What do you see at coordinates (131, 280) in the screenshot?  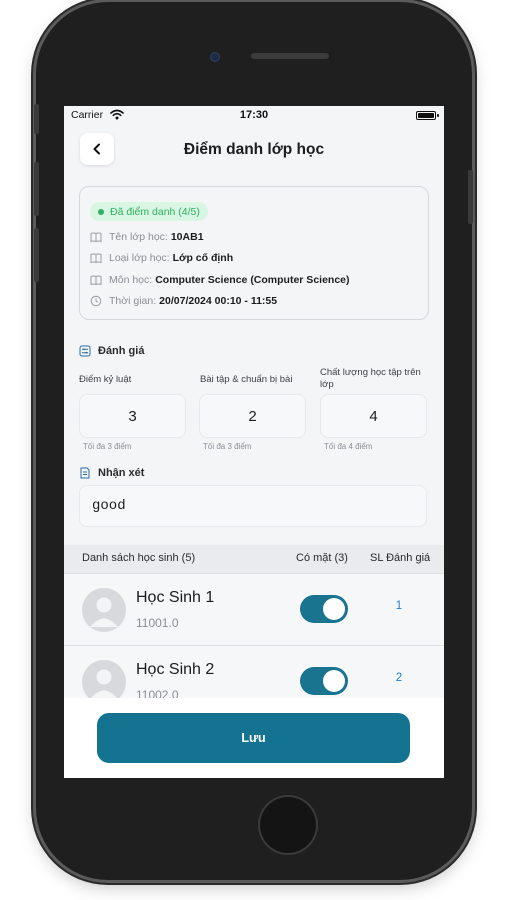 I see `info-label: Môn học:` at bounding box center [131, 280].